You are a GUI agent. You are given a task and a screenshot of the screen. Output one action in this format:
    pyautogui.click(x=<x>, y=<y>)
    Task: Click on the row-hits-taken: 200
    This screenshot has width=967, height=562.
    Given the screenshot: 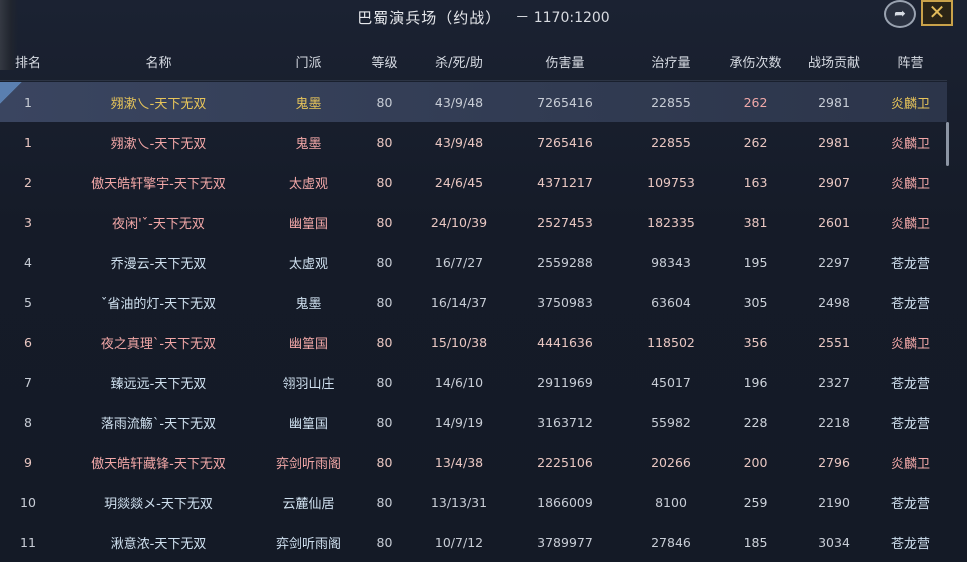 What is the action you would take?
    pyautogui.click(x=755, y=462)
    